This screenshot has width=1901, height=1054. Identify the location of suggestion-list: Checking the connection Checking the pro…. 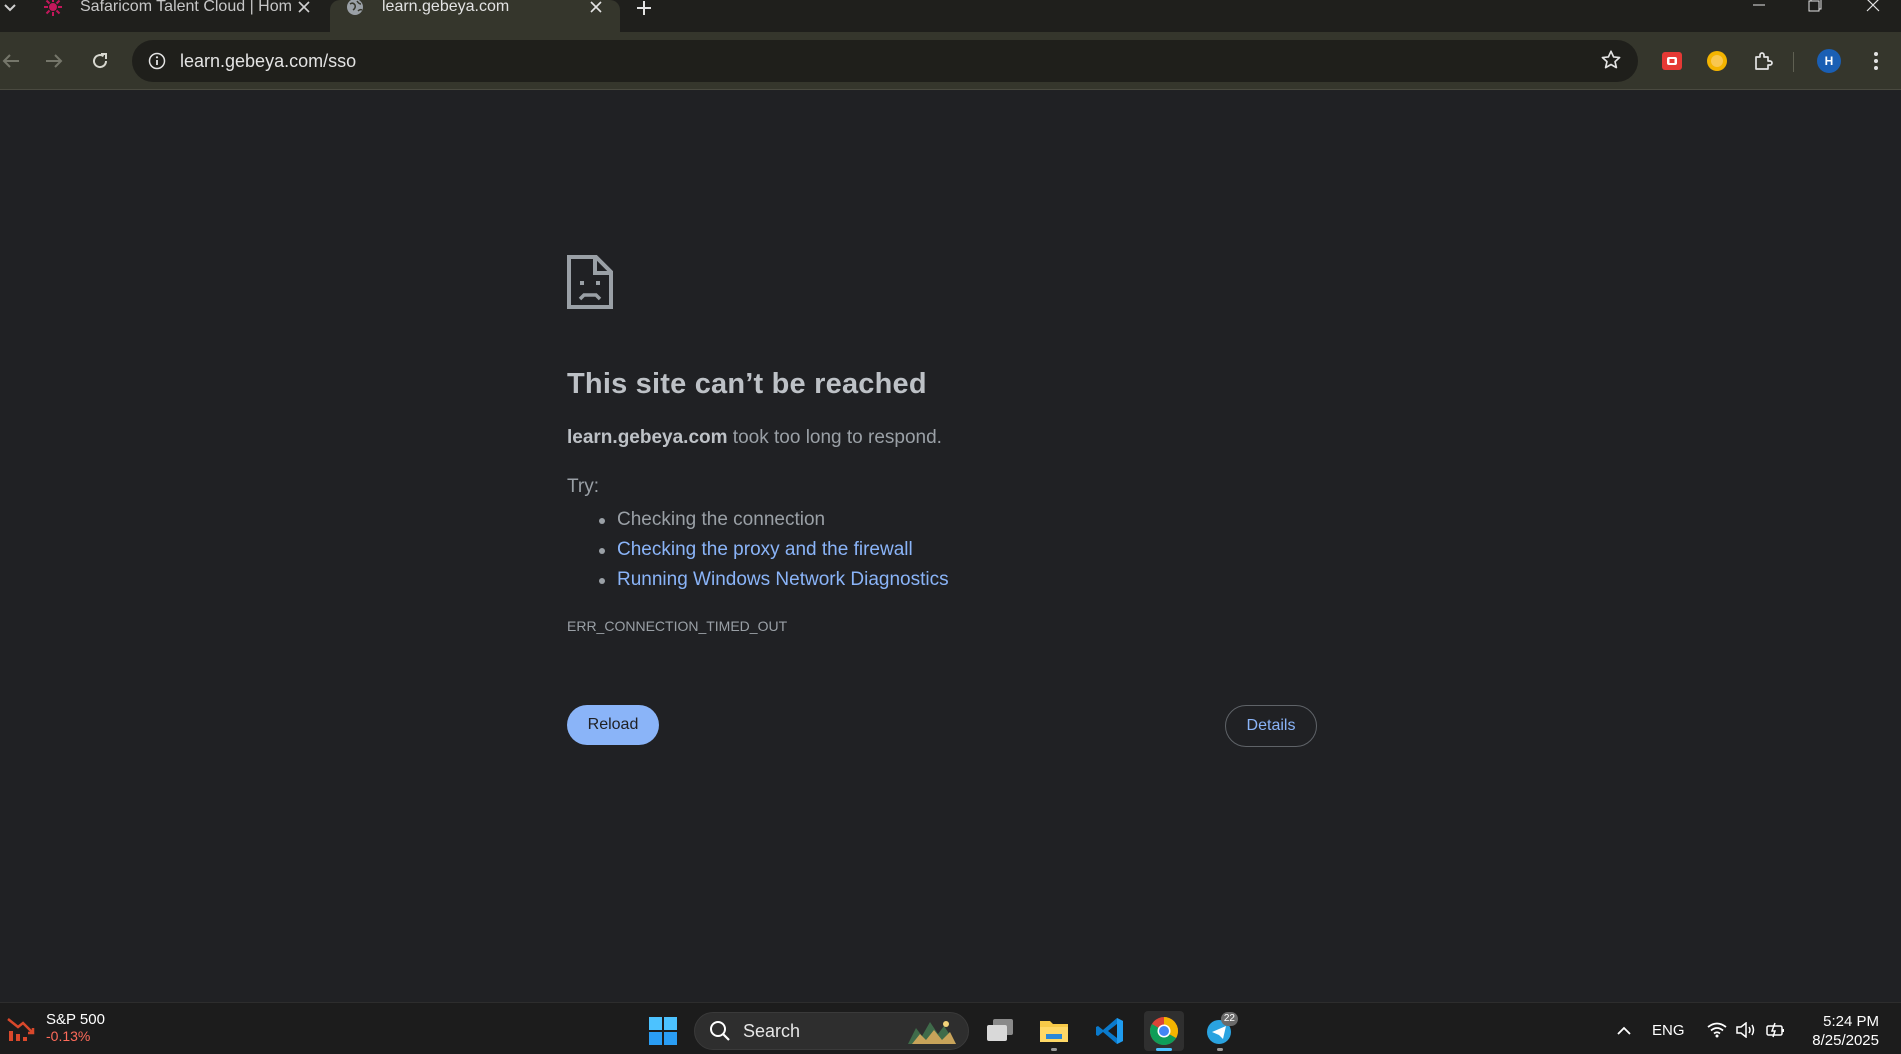
(774, 550).